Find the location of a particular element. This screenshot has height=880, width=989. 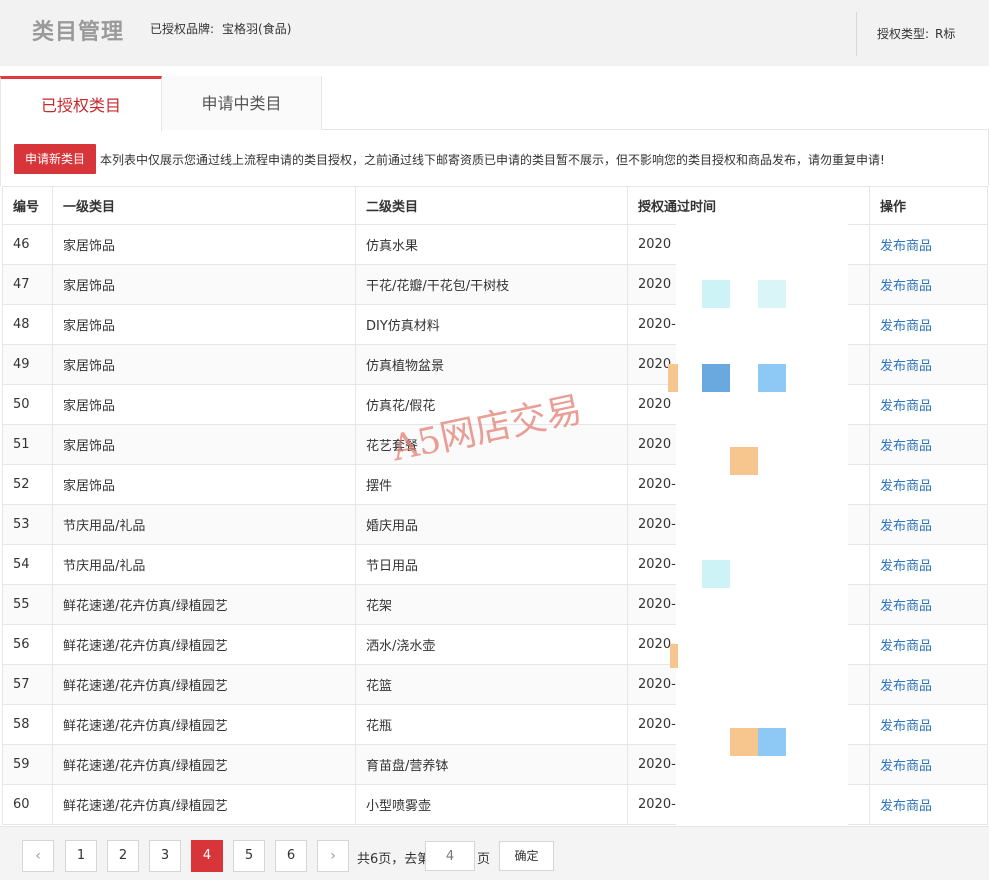

authorization-type: 授权类型: R标 is located at coordinates (916, 33).